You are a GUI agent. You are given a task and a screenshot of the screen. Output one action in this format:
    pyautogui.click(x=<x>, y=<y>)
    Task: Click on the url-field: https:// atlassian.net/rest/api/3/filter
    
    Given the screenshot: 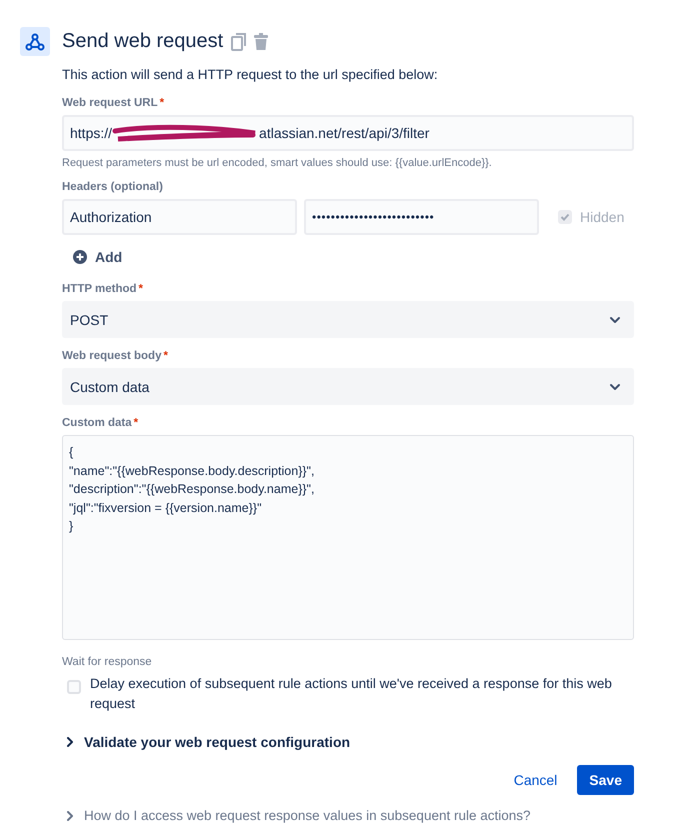 What is the action you would take?
    pyautogui.click(x=348, y=133)
    